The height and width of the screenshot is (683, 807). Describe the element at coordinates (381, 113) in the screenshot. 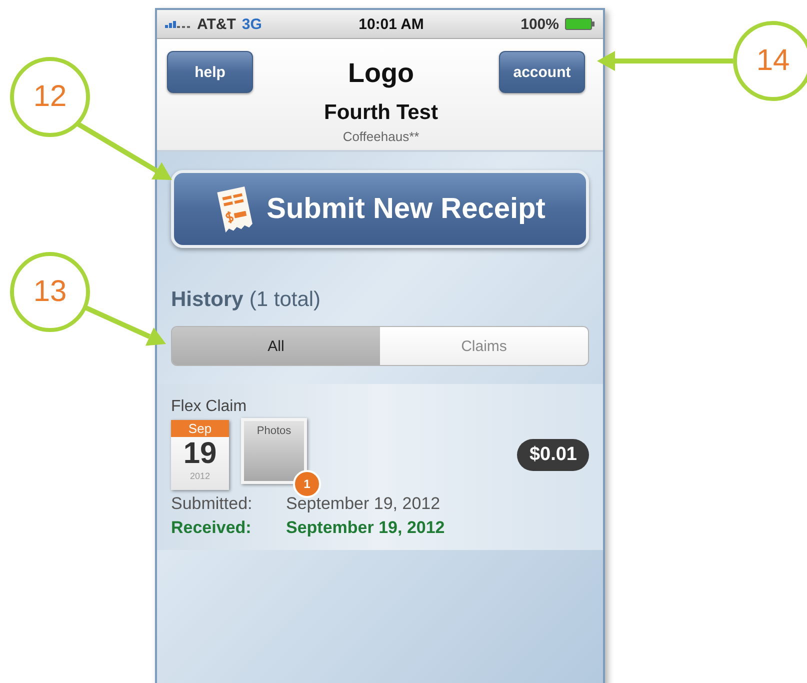

I see `page-title: Fourth Test` at that location.